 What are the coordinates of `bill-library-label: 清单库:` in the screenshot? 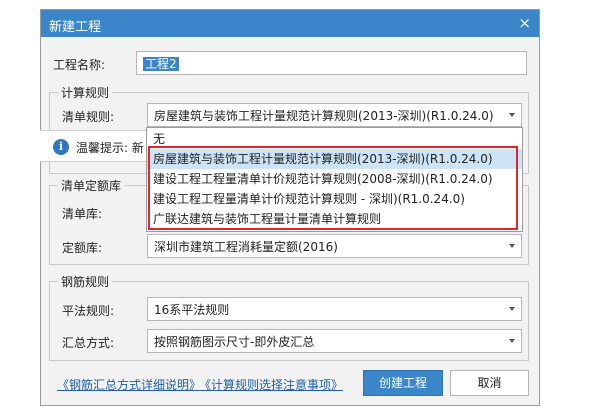 It's located at (82, 214).